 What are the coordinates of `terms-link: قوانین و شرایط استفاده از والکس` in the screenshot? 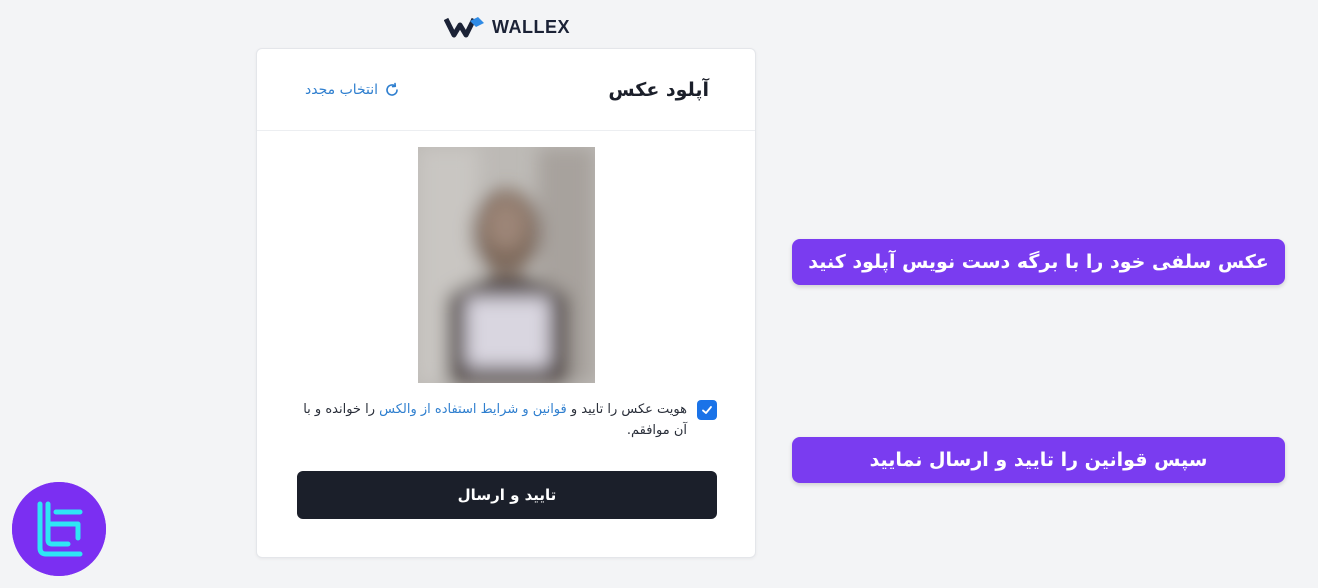 It's located at (473, 409).